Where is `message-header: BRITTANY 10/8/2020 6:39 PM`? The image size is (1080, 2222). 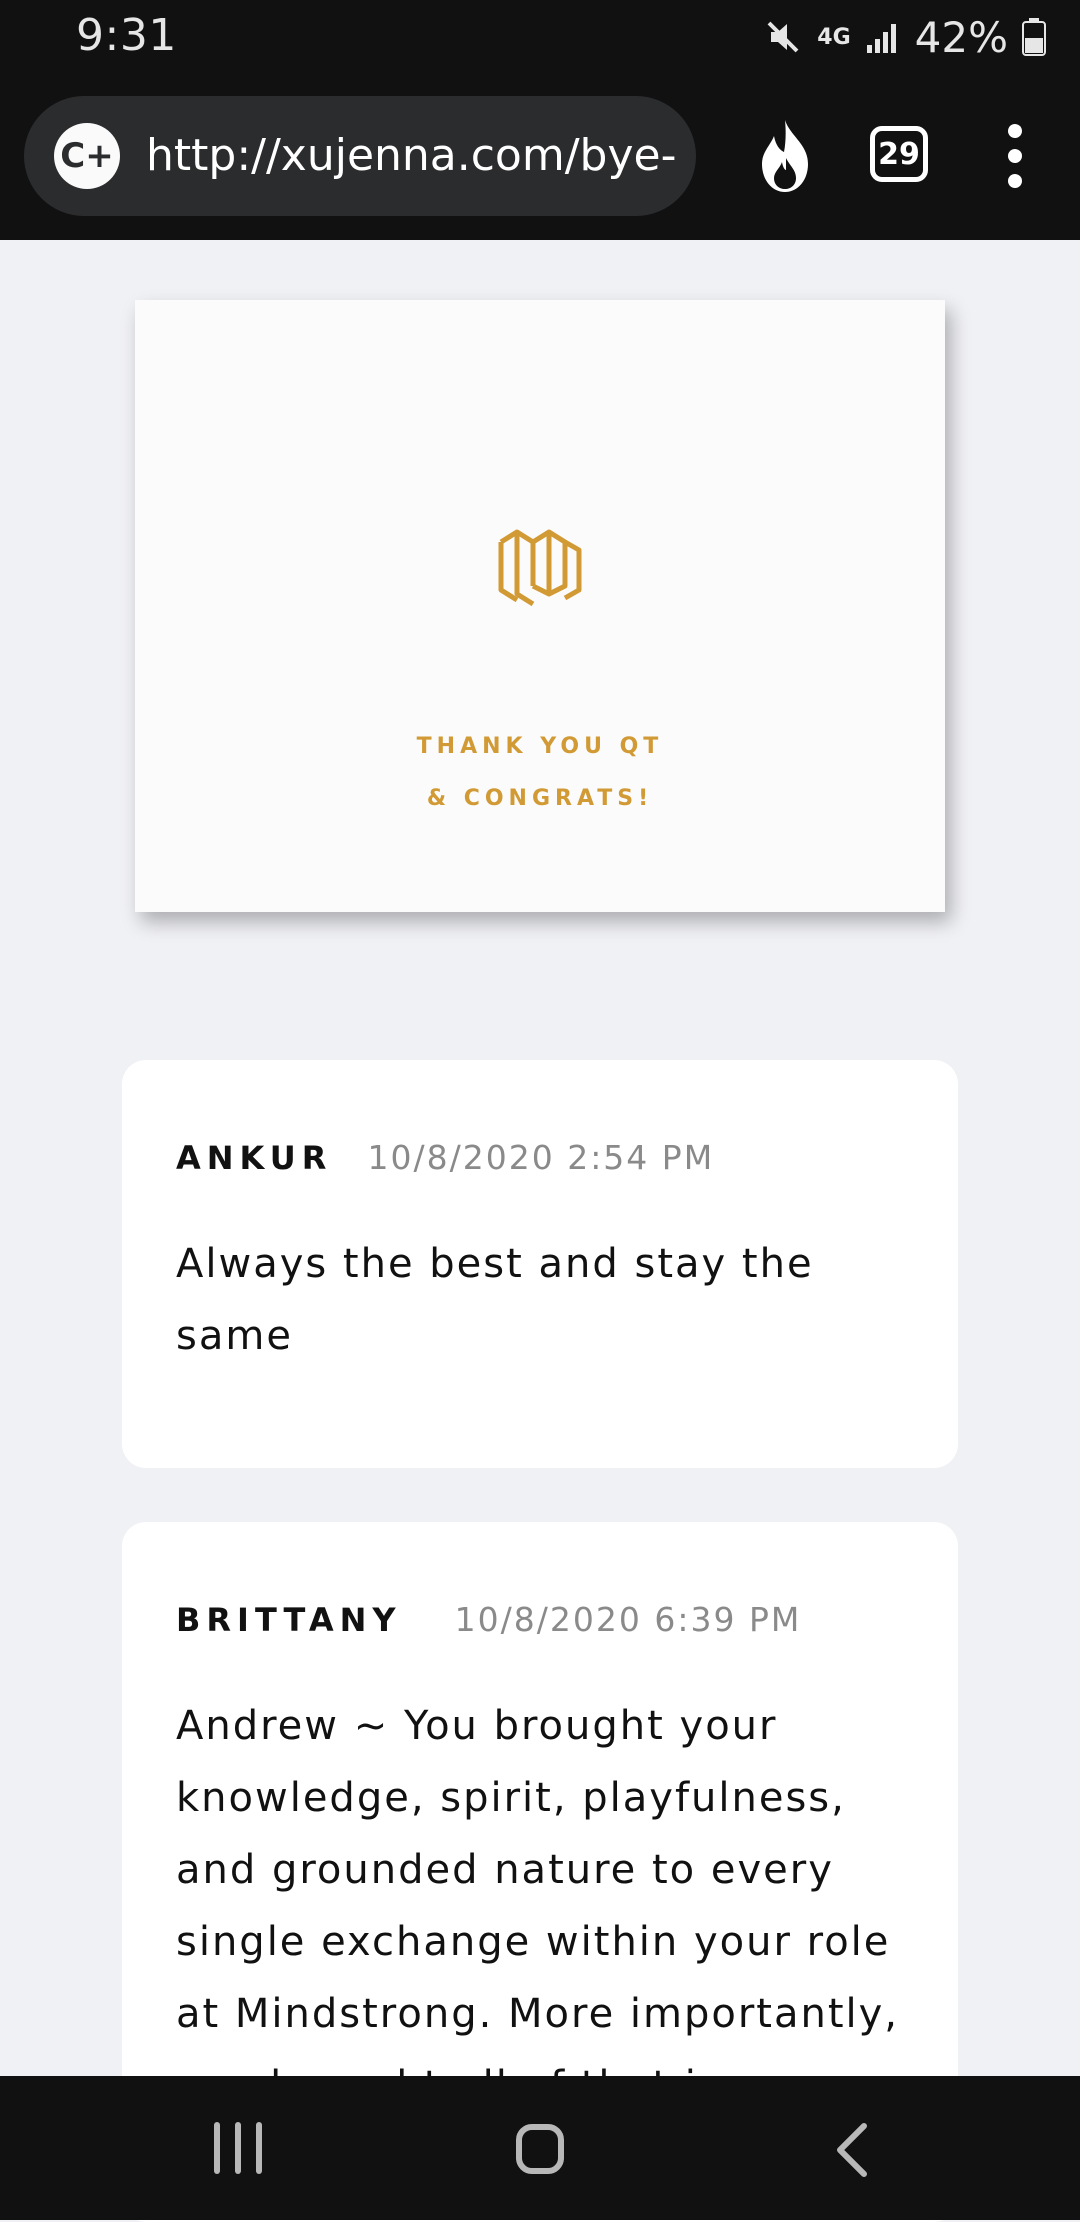 message-header: BRITTANY 10/8/2020 6:39 PM is located at coordinates (488, 1619).